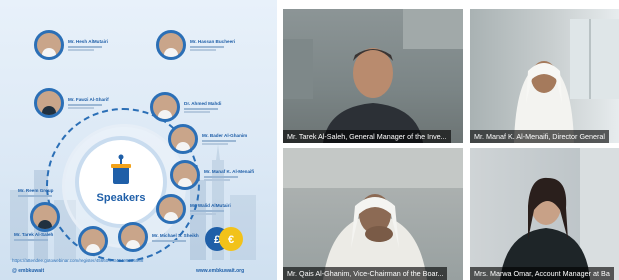 This screenshot has height=280, width=619. I want to click on speaker-card: Mr. Walid AlMutairi, so click(193, 209).